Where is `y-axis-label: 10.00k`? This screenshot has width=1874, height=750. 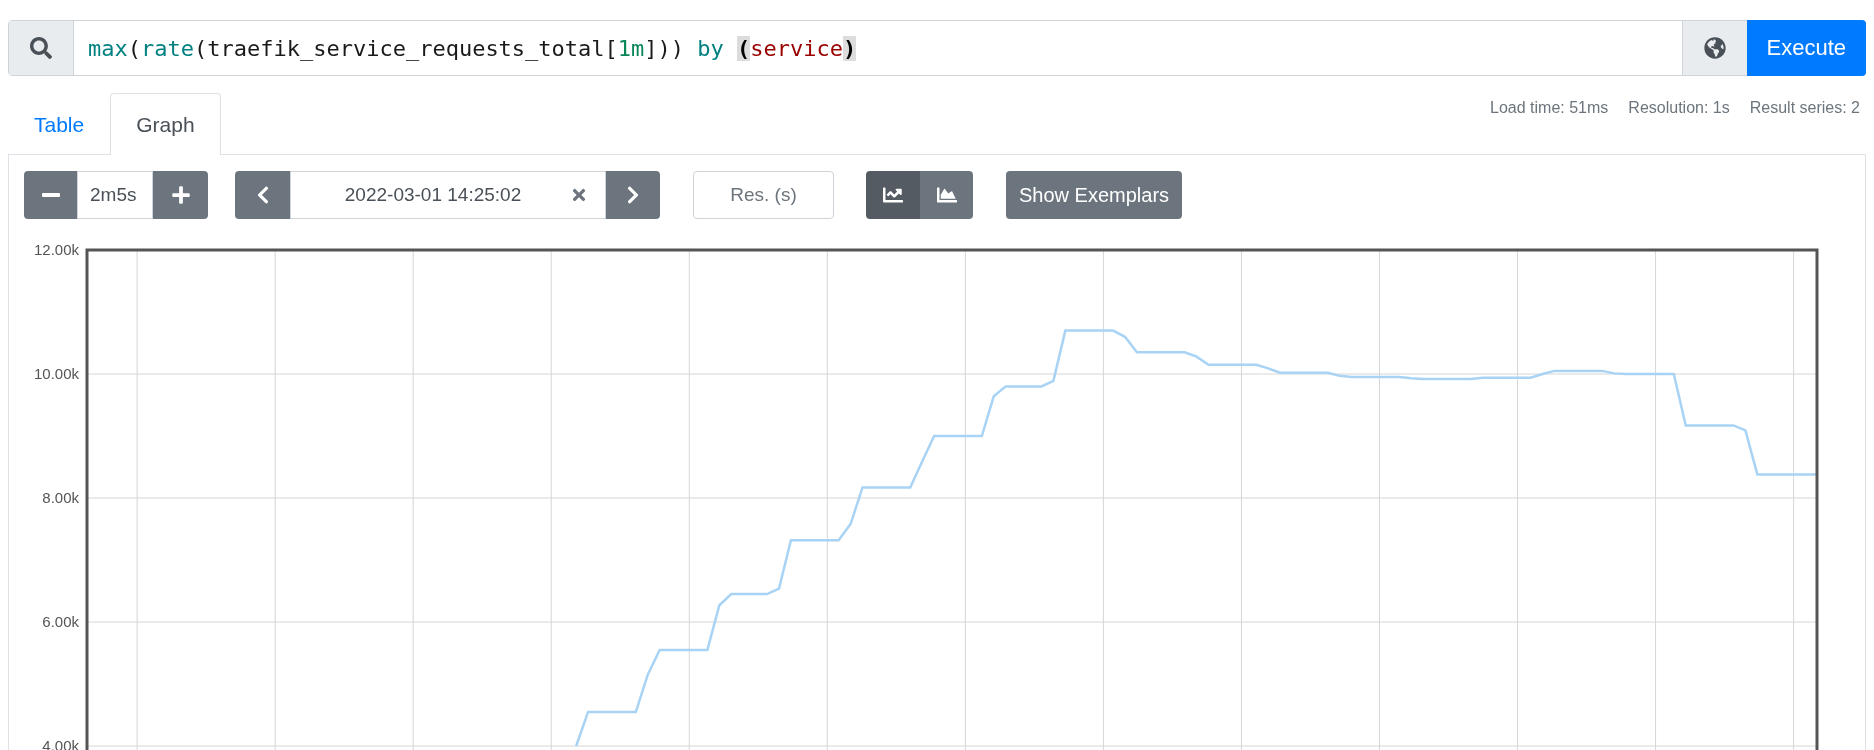
y-axis-label: 10.00k is located at coordinates (56, 373).